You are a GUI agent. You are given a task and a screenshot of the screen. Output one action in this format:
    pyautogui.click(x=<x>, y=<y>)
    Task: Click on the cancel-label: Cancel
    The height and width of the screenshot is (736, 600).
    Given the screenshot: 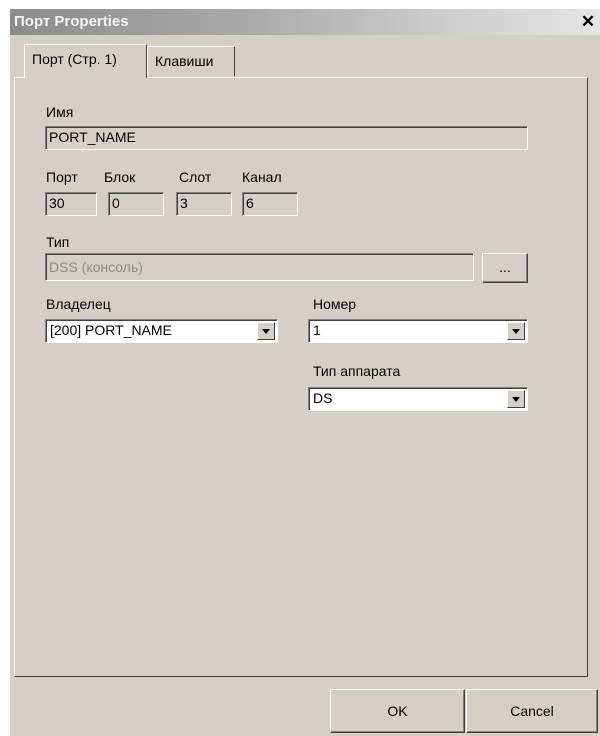 What is the action you would take?
    pyautogui.click(x=532, y=711)
    